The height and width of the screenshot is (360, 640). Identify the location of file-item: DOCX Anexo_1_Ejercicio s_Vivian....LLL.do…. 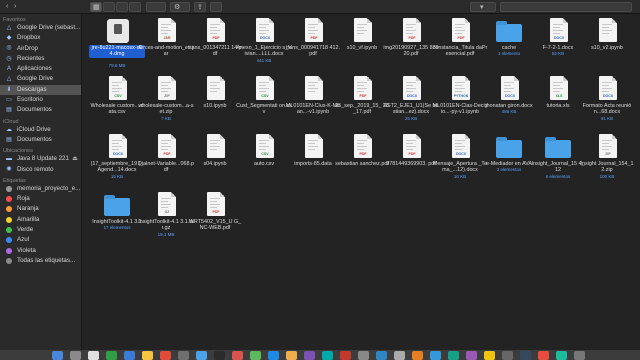
(264, 40).